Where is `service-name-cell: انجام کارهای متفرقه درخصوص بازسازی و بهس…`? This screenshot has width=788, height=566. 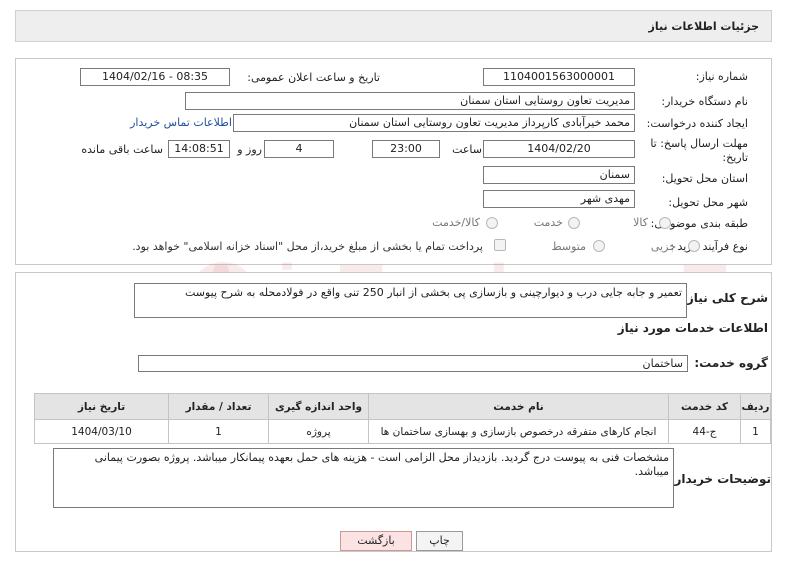
service-name-cell: انجام کارهای متفرقه درخصوص بازسازی و بهس… is located at coordinates (518, 431).